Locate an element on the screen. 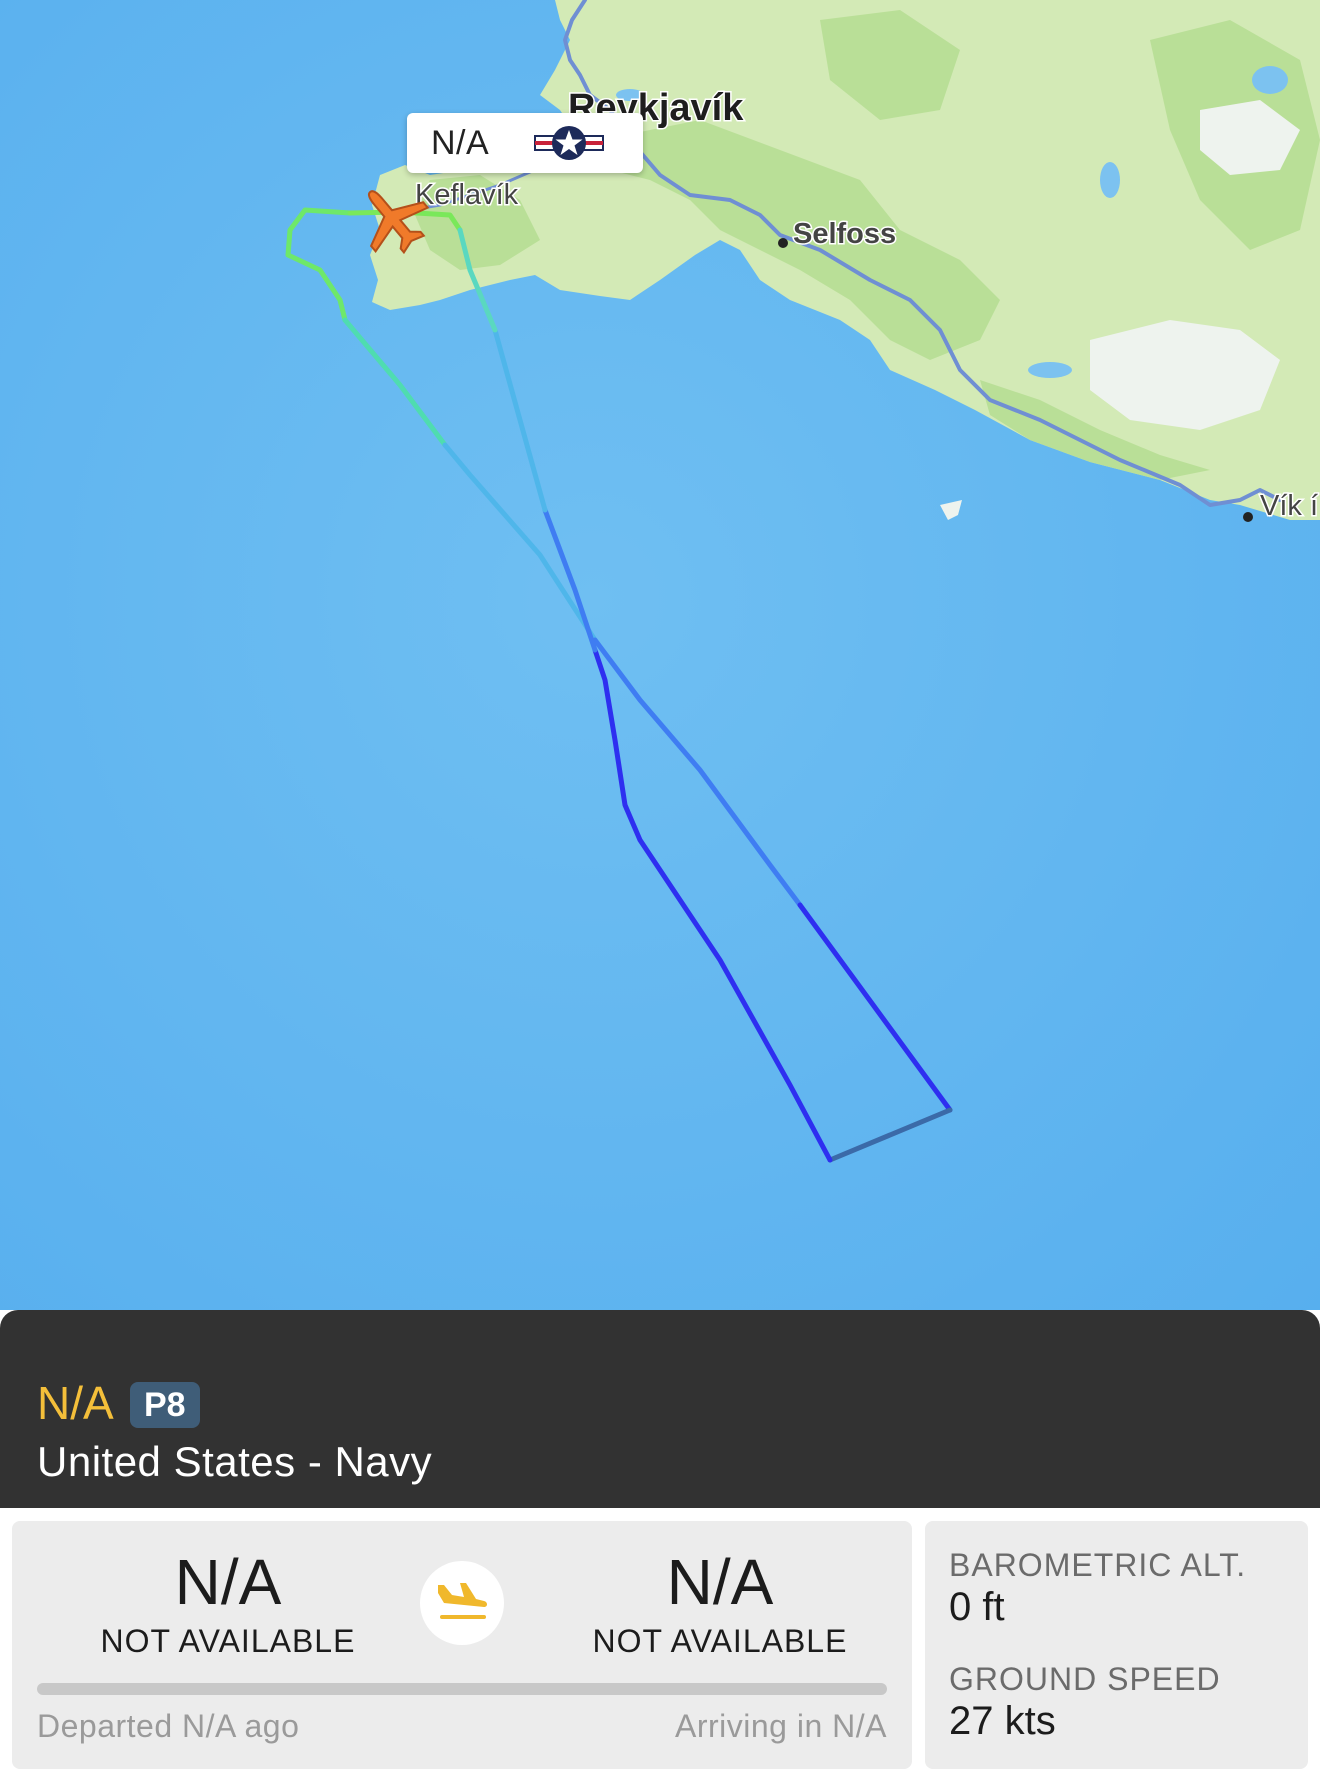 Image resolution: width=1320 pixels, height=1769 pixels. place-dot-selfoss is located at coordinates (783, 243).